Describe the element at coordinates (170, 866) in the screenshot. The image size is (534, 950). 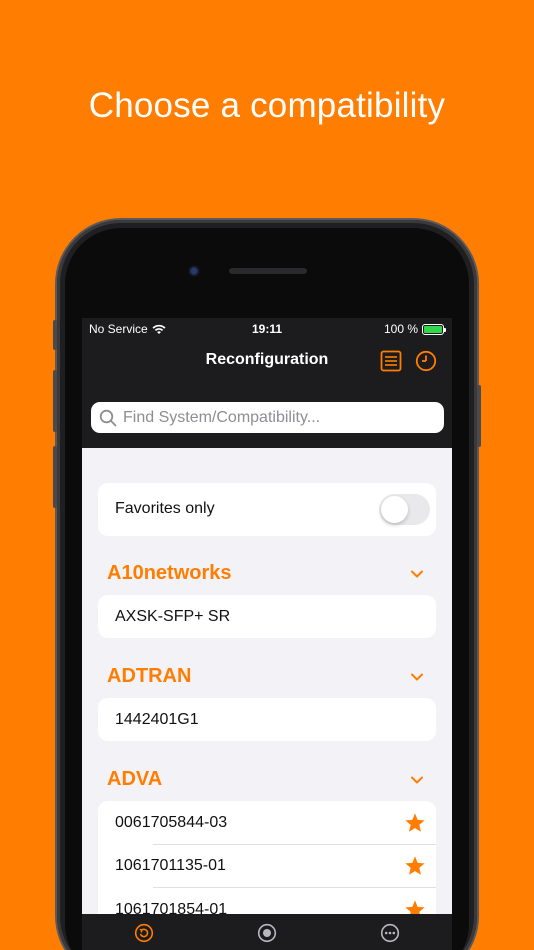
I see `list-item: 1061701135-01` at that location.